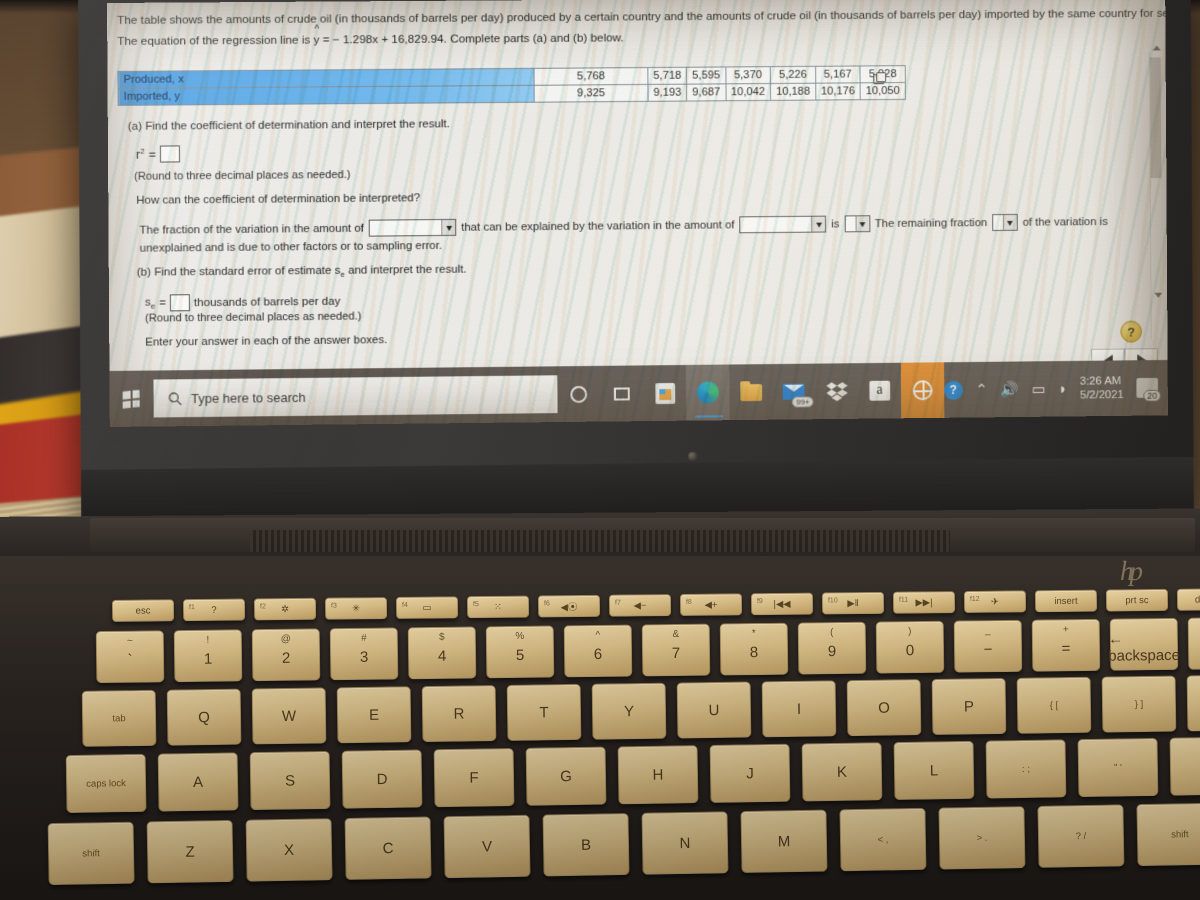 This screenshot has width=1200, height=900. Describe the element at coordinates (214, 610) in the screenshot. I see `key-fn-1: f1?` at that location.